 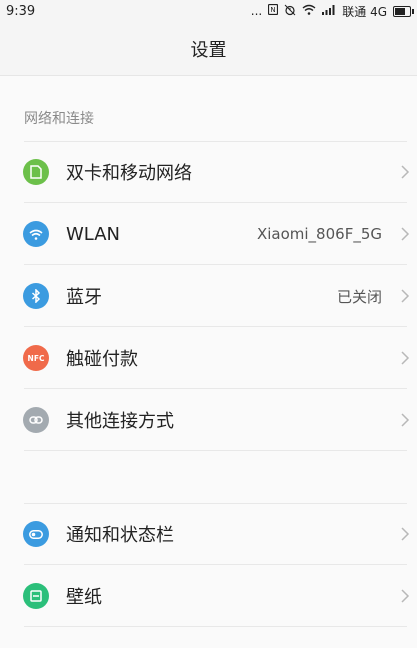 I want to click on item-label: 通知和状态栏, so click(x=120, y=535).